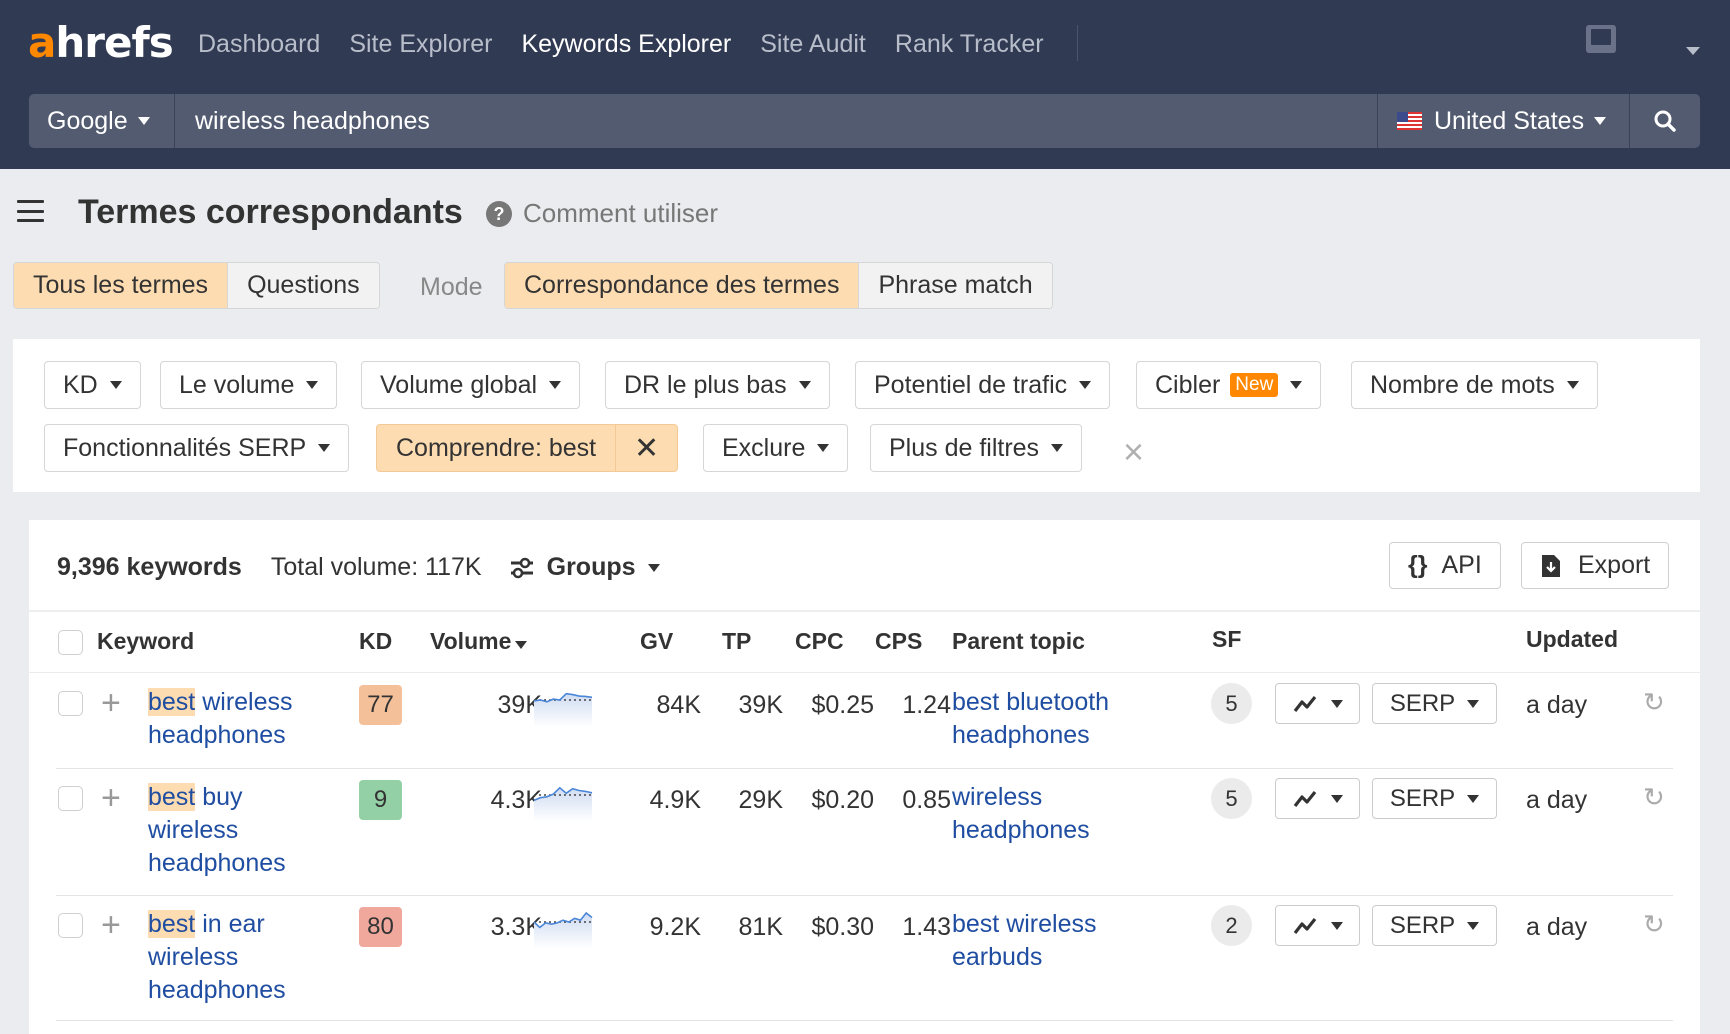  Describe the element at coordinates (584, 567) in the screenshot. I see `groups-dropdown: Groups` at that location.